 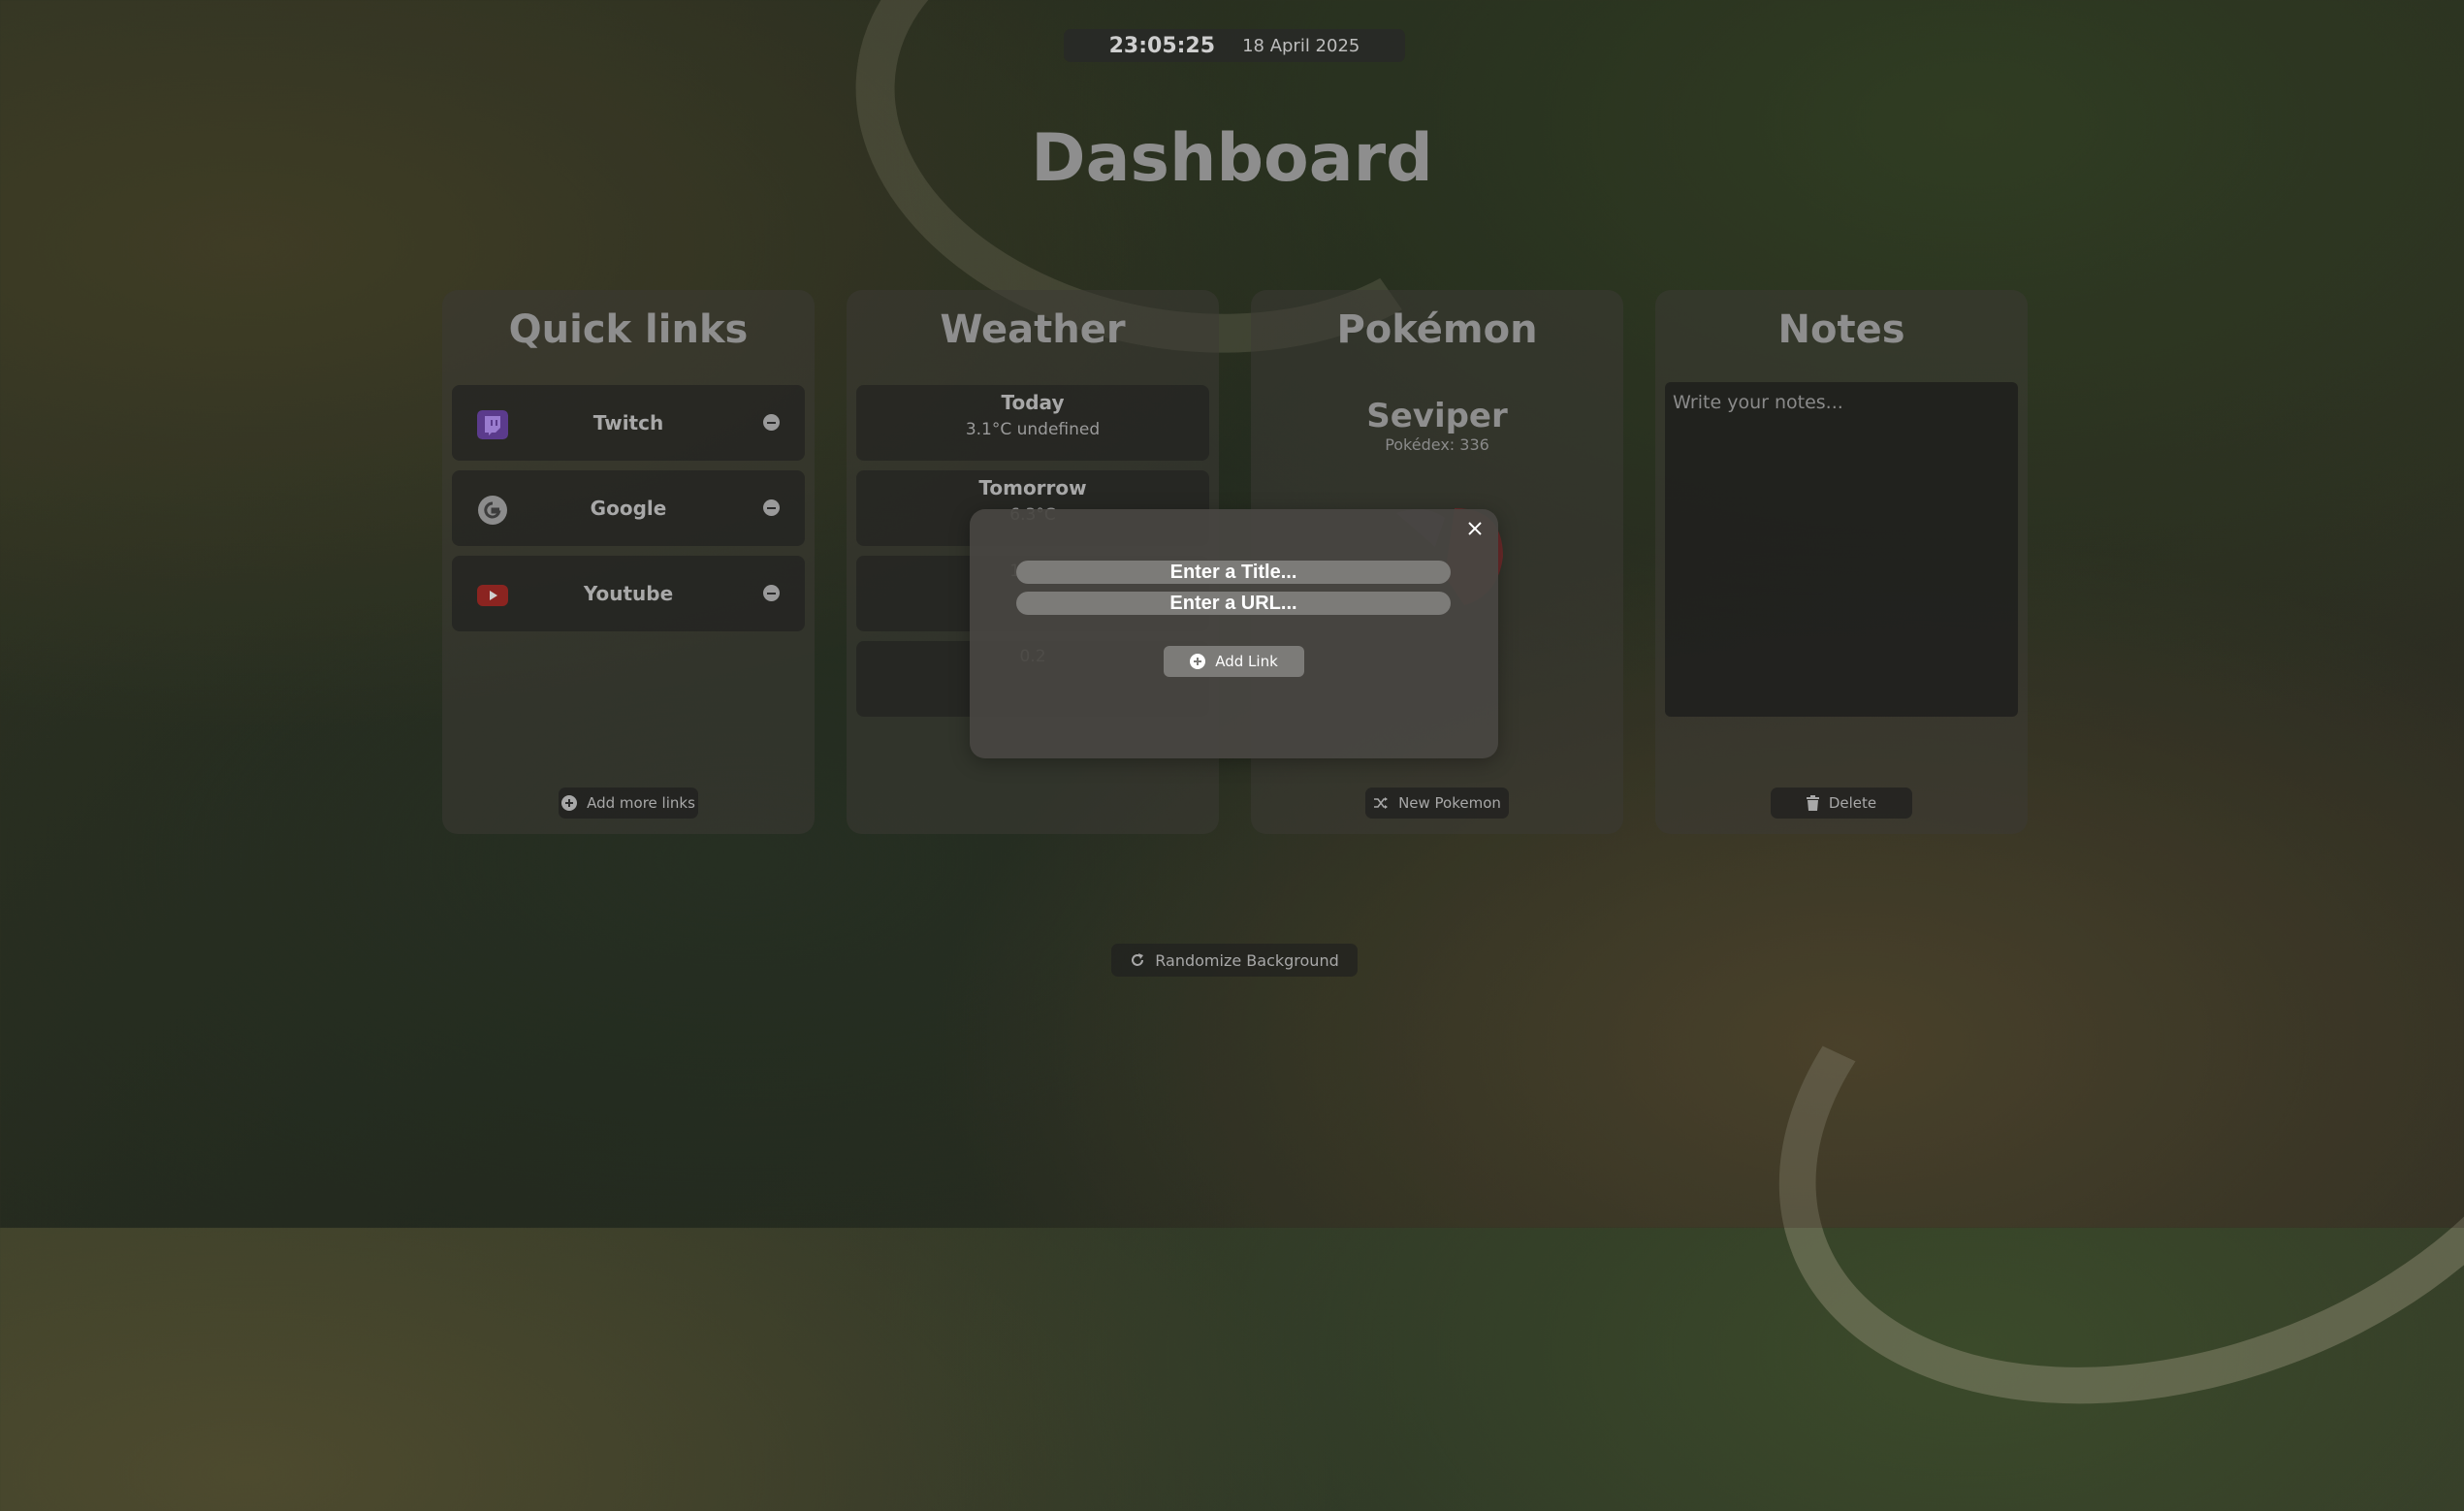 What do you see at coordinates (1233, 603) in the screenshot?
I see `link-url-input` at bounding box center [1233, 603].